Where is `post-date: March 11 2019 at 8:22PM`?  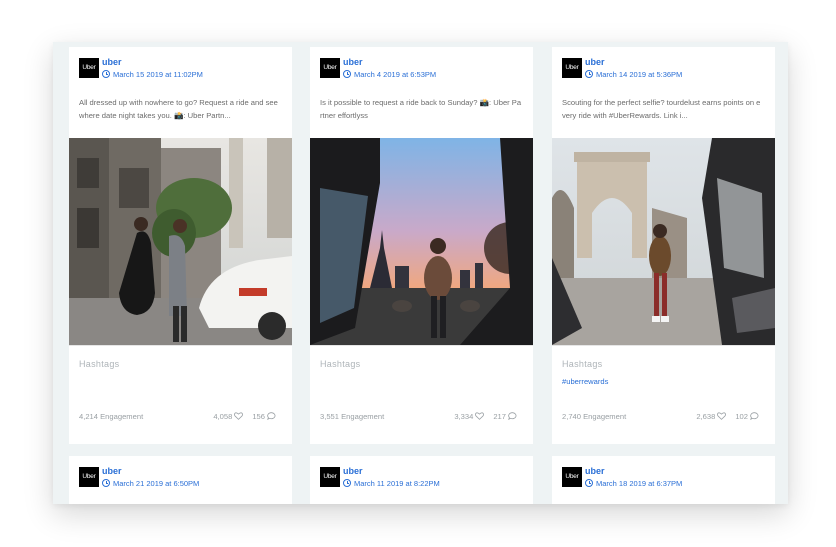 post-date: March 11 2019 at 8:22PM is located at coordinates (391, 483).